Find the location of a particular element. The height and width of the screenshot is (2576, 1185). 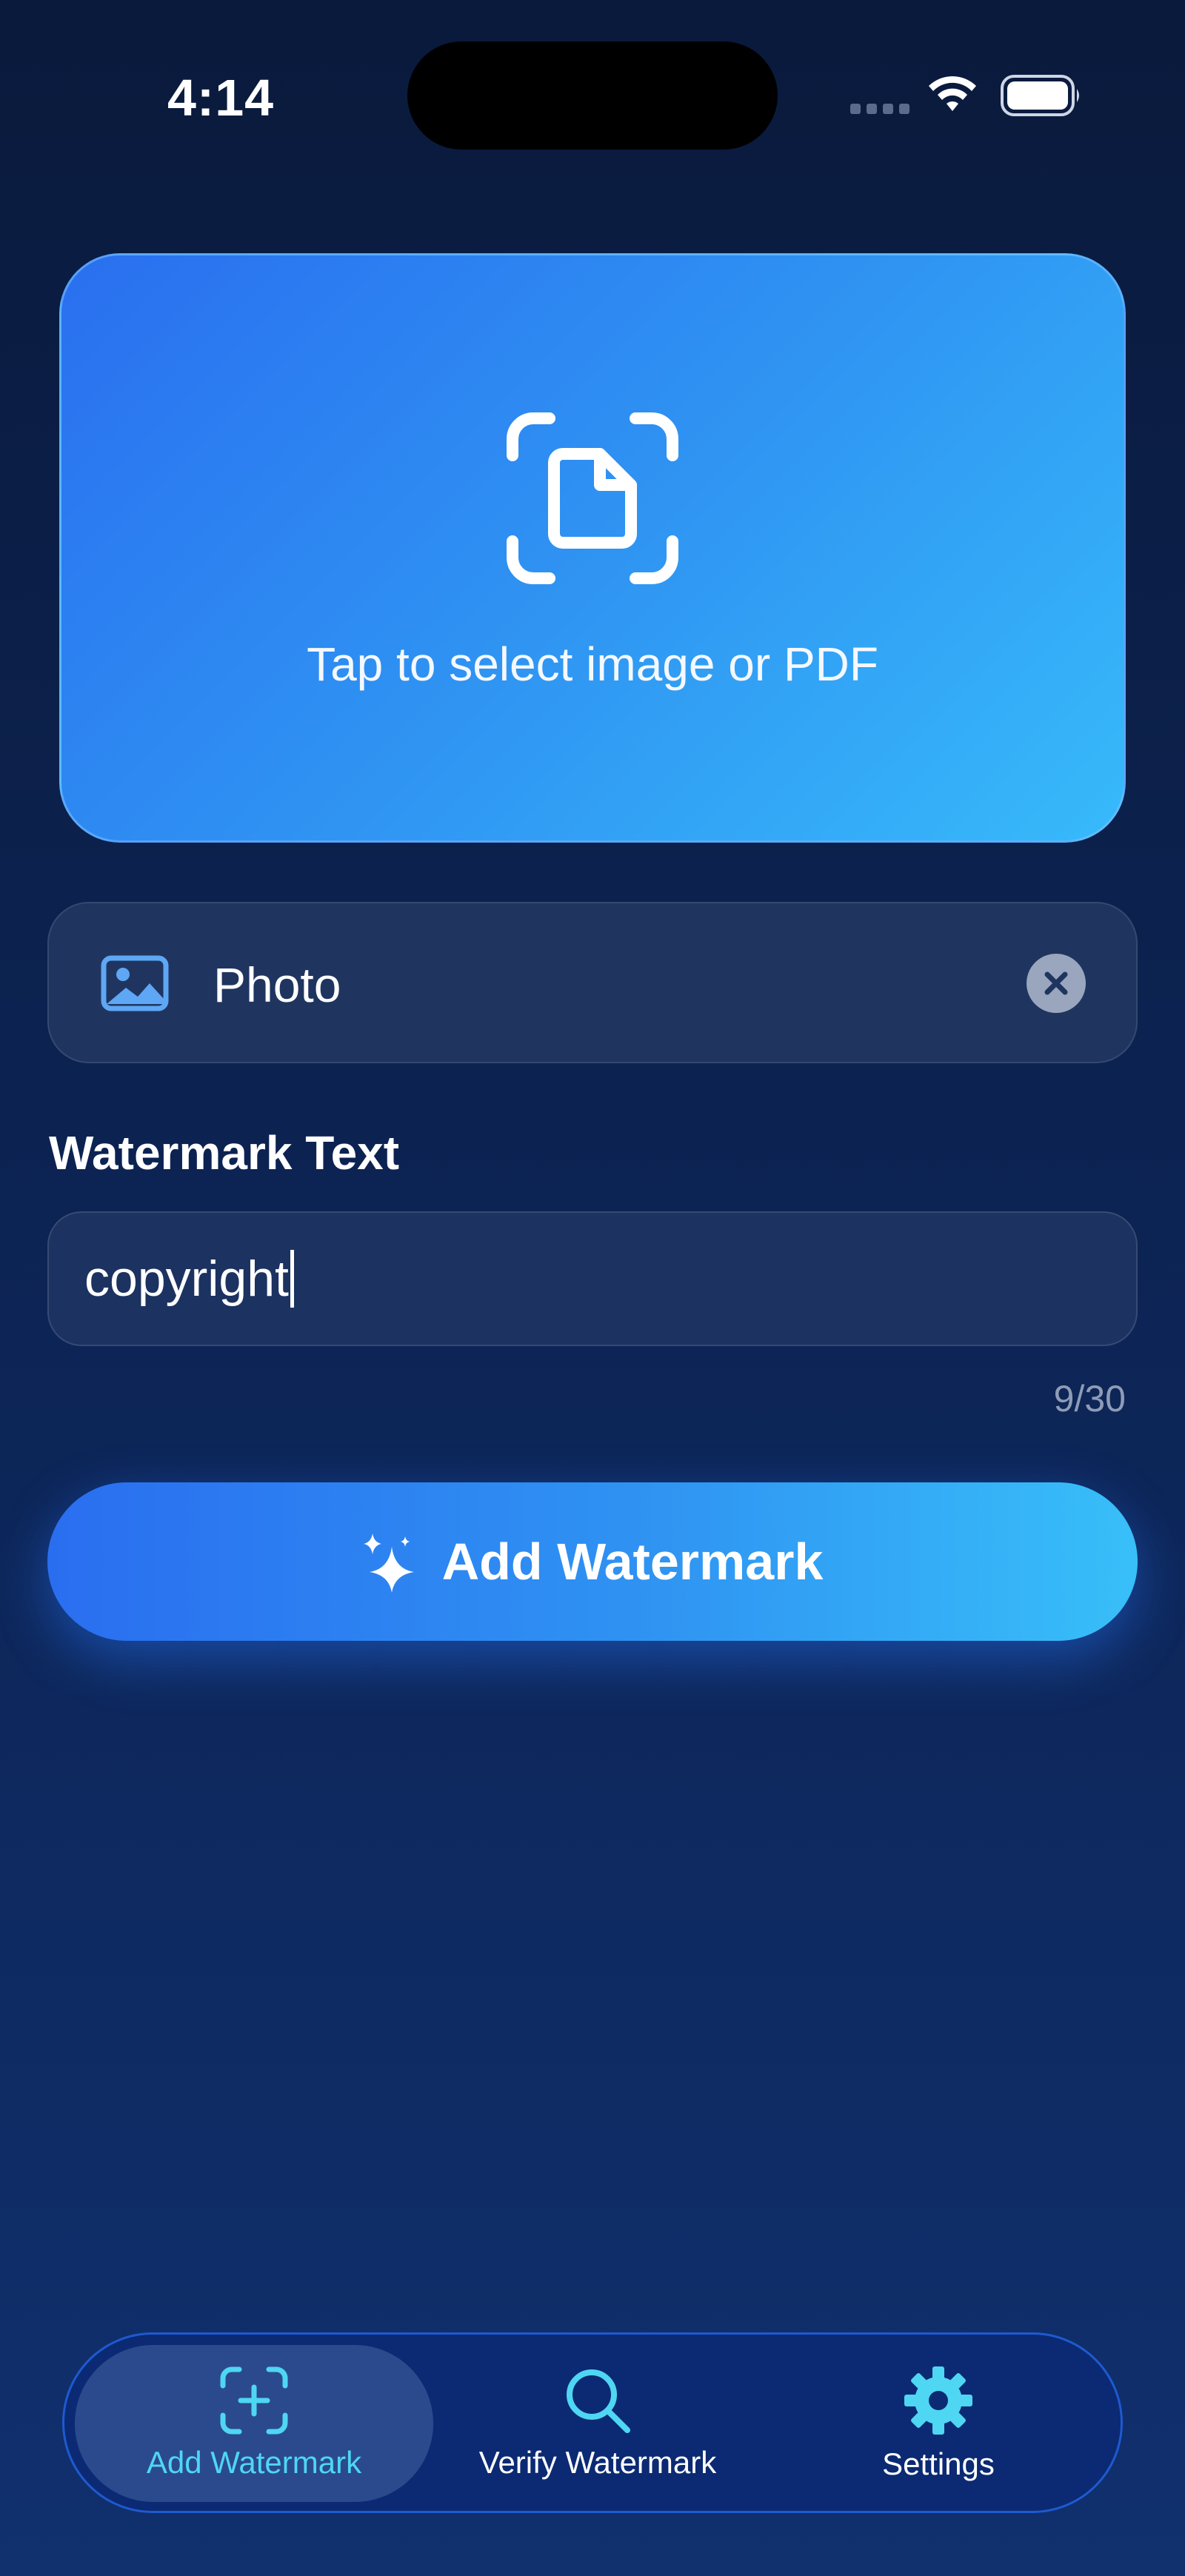

gear-icon is located at coordinates (938, 2400).